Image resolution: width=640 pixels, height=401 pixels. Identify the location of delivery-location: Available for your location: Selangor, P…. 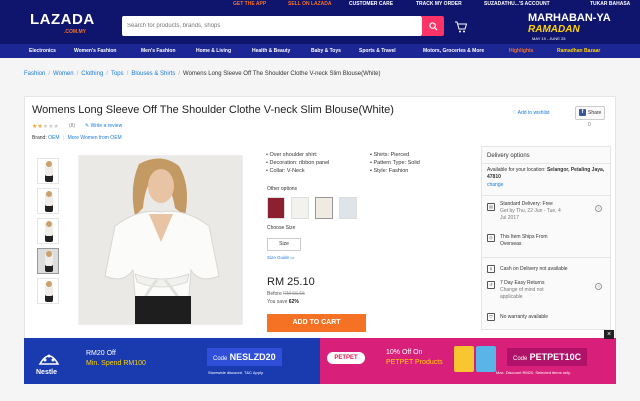
(546, 173).